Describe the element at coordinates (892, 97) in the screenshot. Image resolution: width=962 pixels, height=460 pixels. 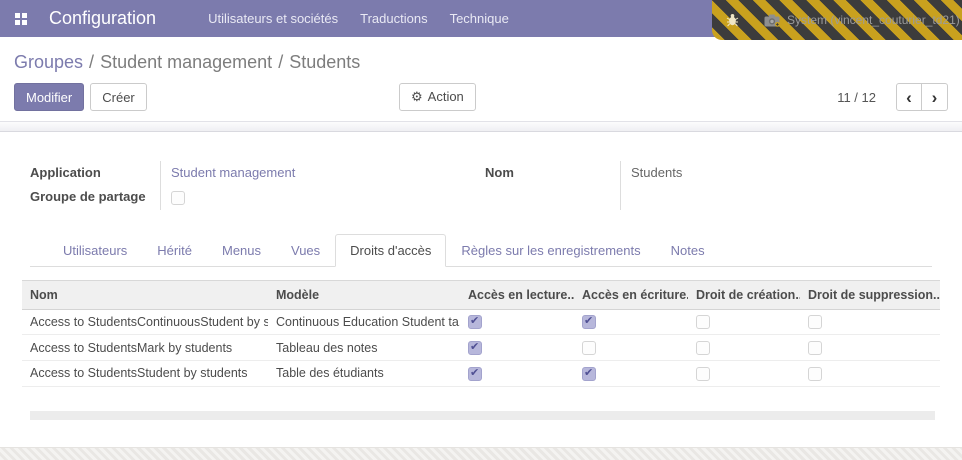
I see `pager: 11 / 12 ‹ ›` at that location.